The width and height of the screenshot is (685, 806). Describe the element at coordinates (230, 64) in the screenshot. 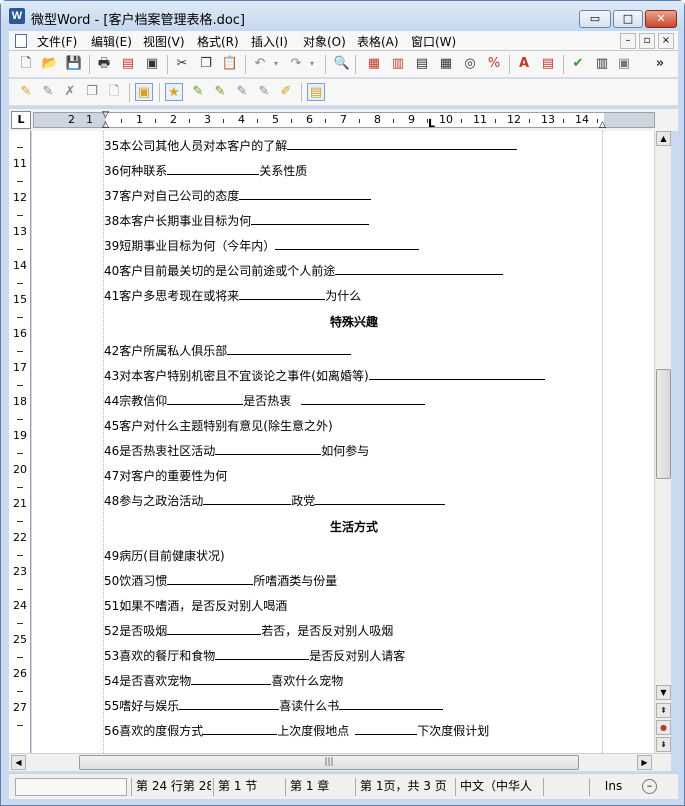

I see `paste-icon: 📋` at that location.